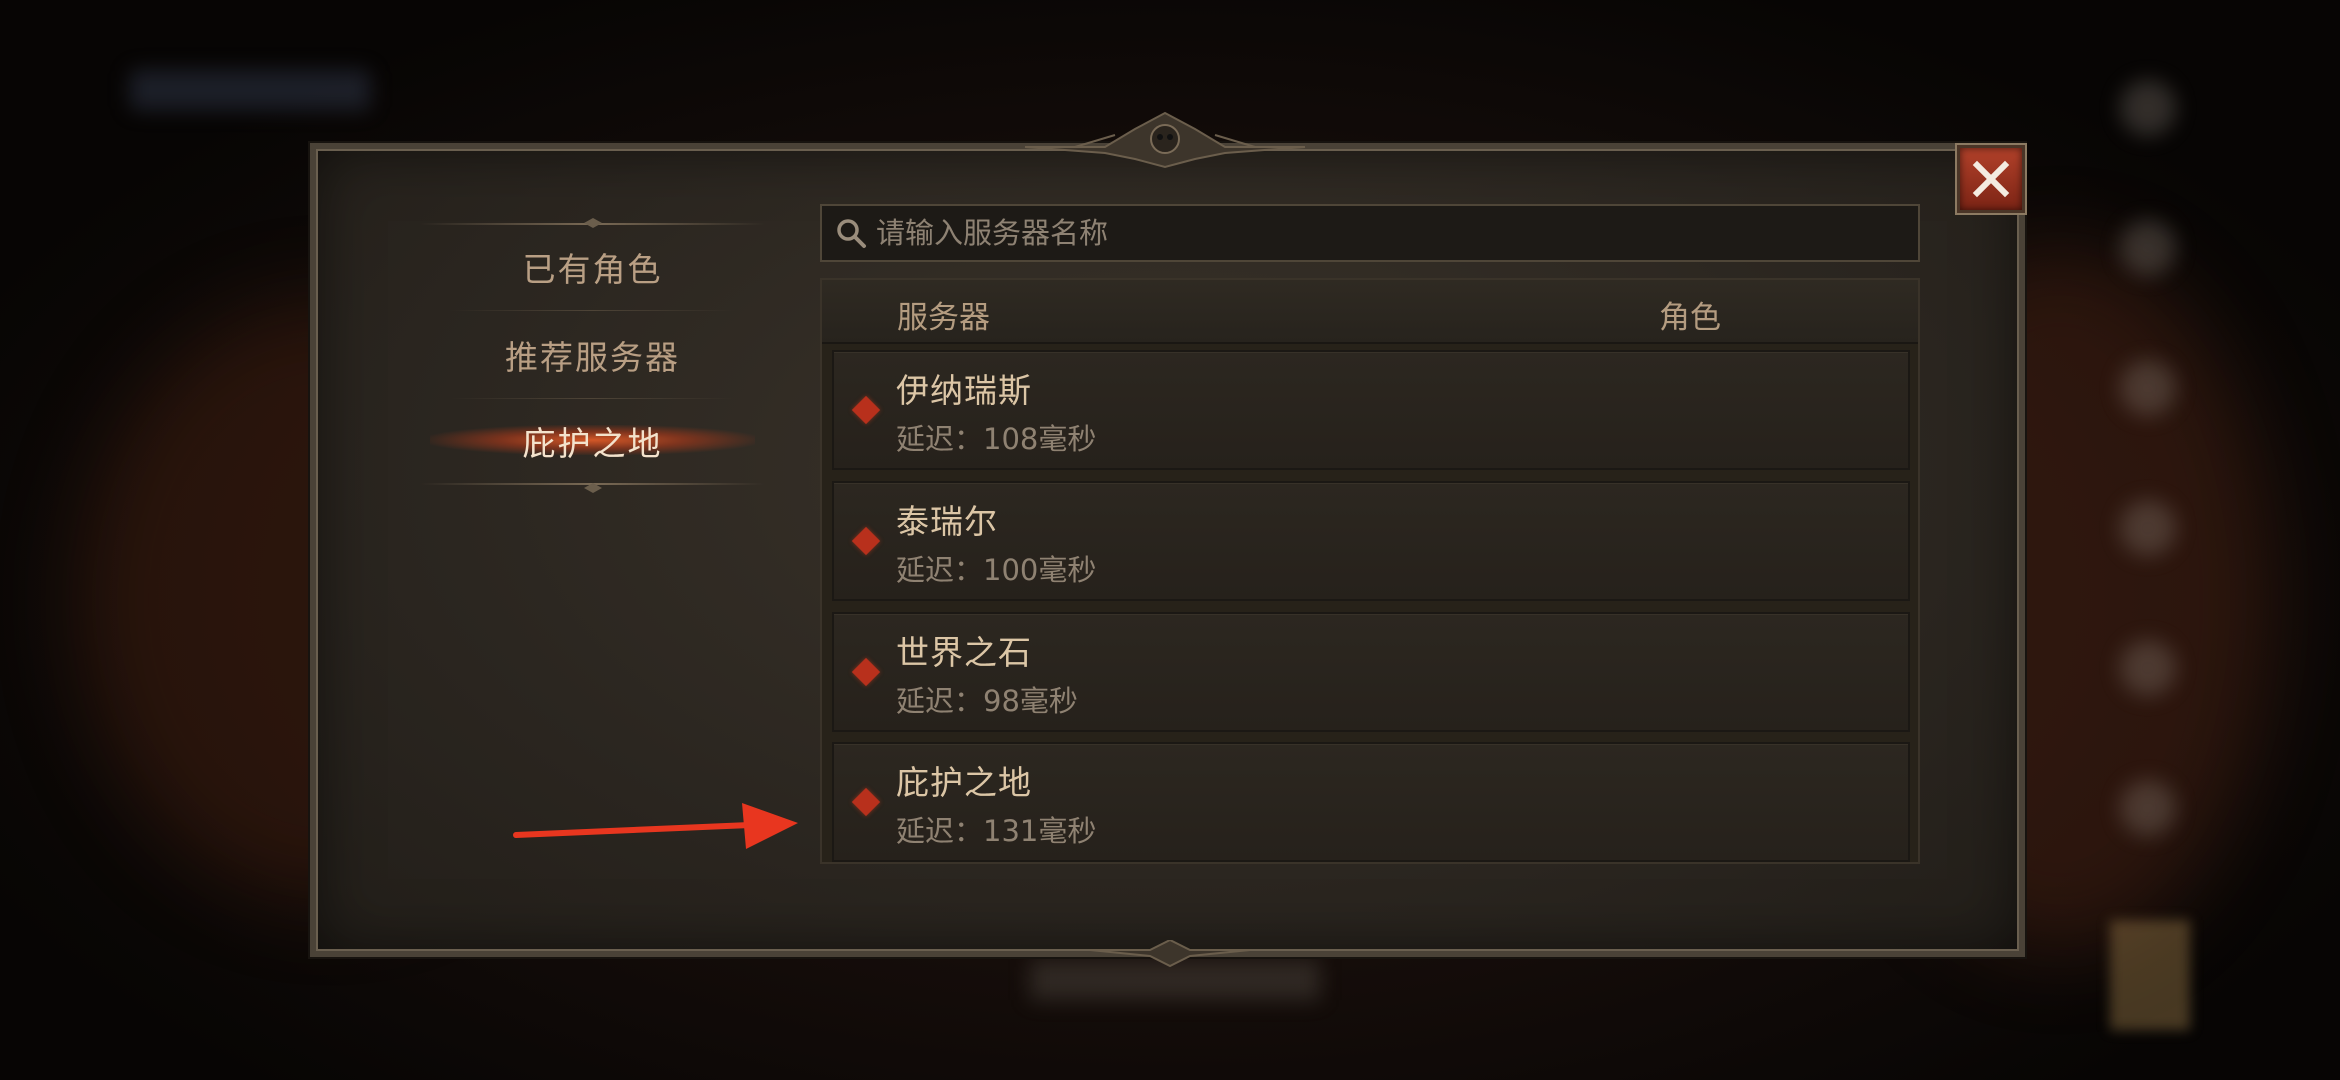 The image size is (2340, 1080). I want to click on server-search-box, so click(1370, 233).